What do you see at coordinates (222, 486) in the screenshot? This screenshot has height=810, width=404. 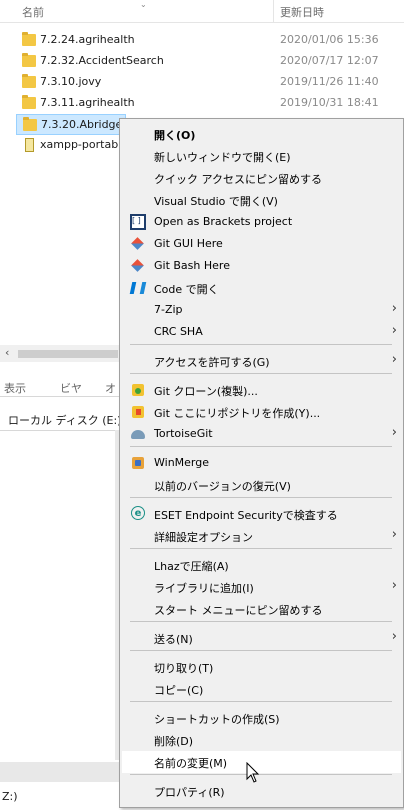 I see `menu-item-label: 以前のバージョンの復元(V)` at bounding box center [222, 486].